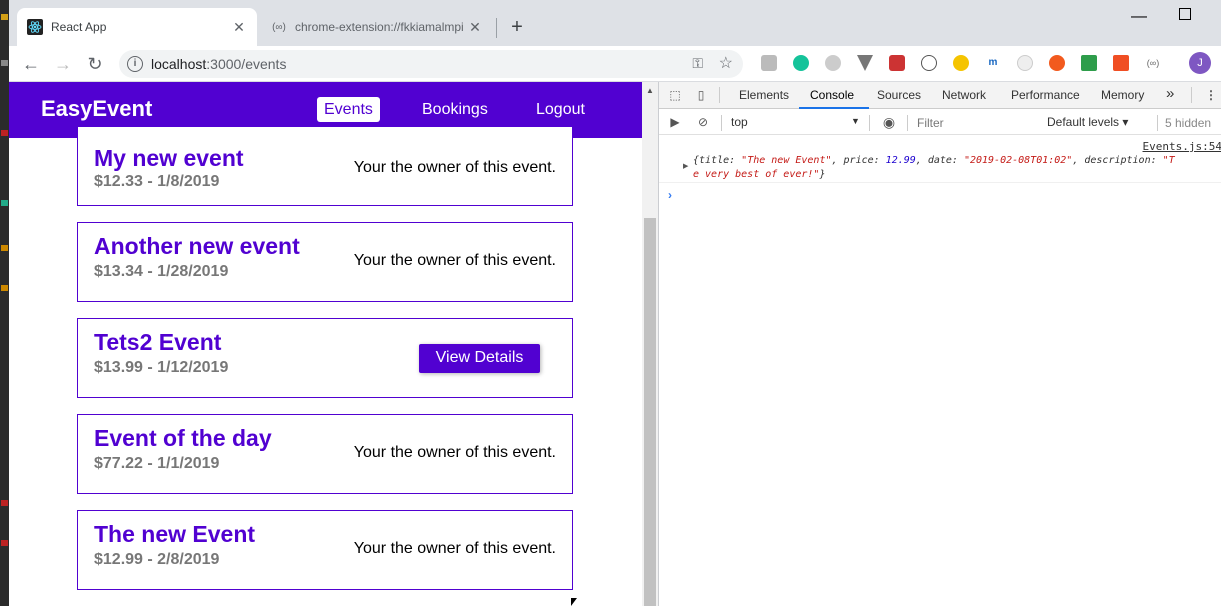  What do you see at coordinates (496, 28) in the screenshot?
I see `tab-separator` at bounding box center [496, 28].